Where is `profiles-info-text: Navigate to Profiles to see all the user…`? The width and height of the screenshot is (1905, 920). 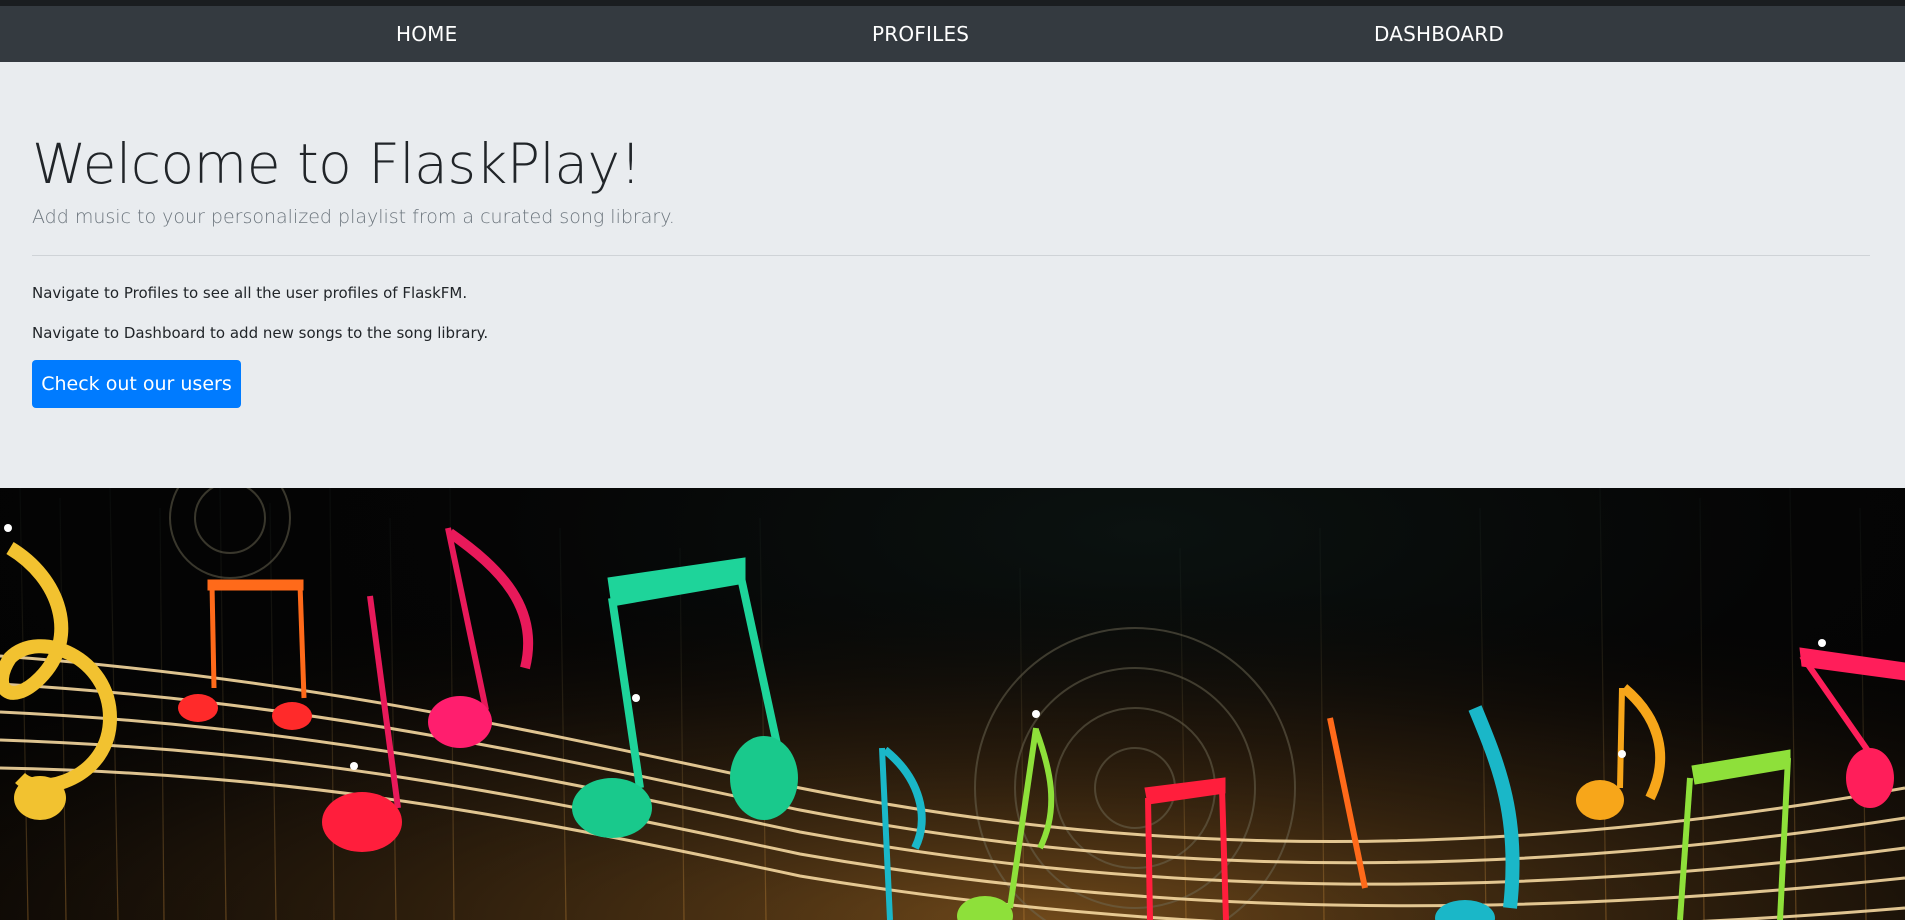 profiles-info-text: Navigate to Profiles to see all the user… is located at coordinates (250, 293).